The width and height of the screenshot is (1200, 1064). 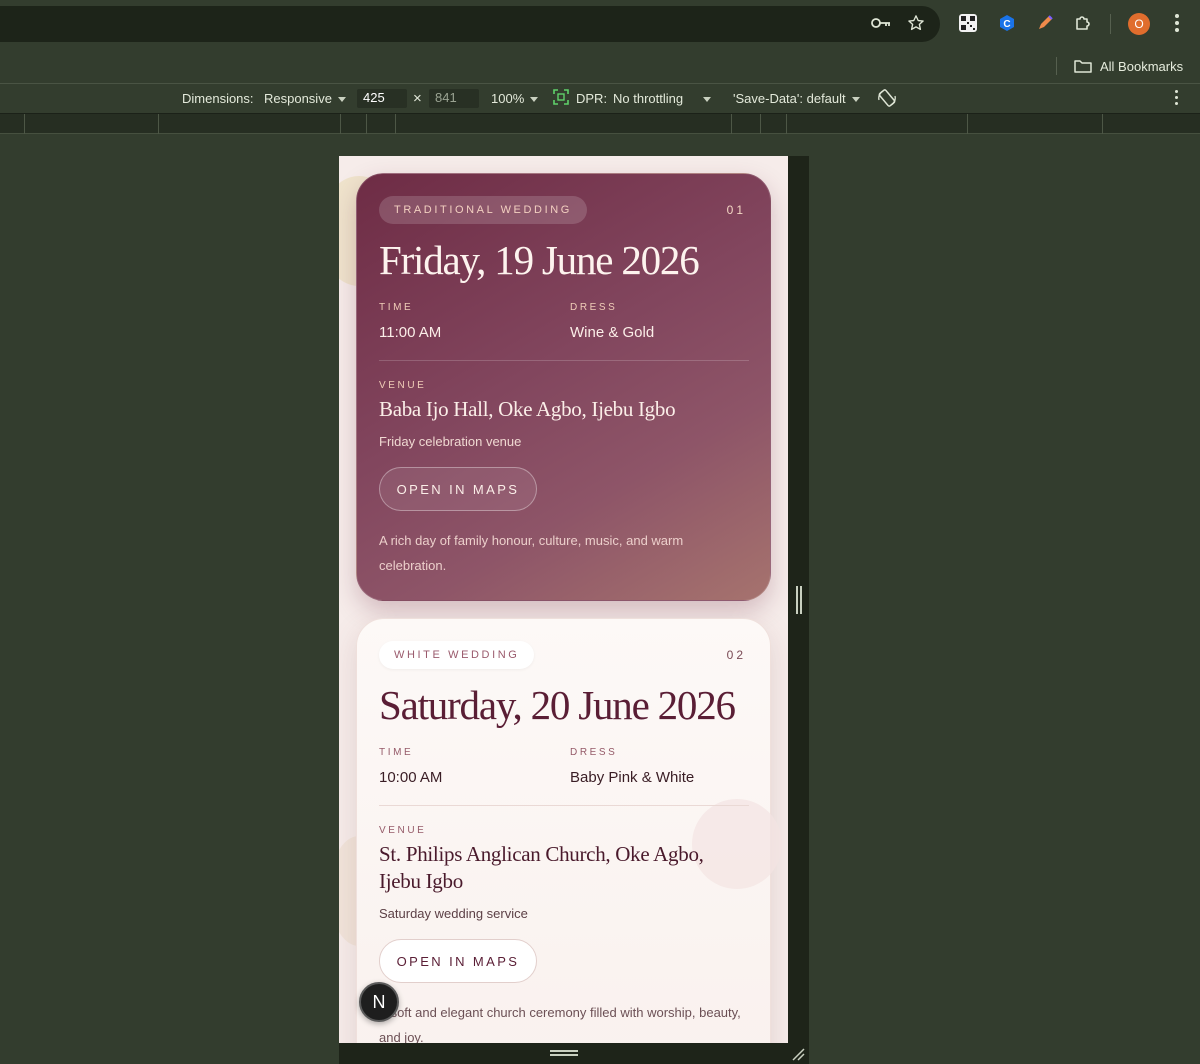 I want to click on c-extension-icon: C, so click(x=1007, y=23).